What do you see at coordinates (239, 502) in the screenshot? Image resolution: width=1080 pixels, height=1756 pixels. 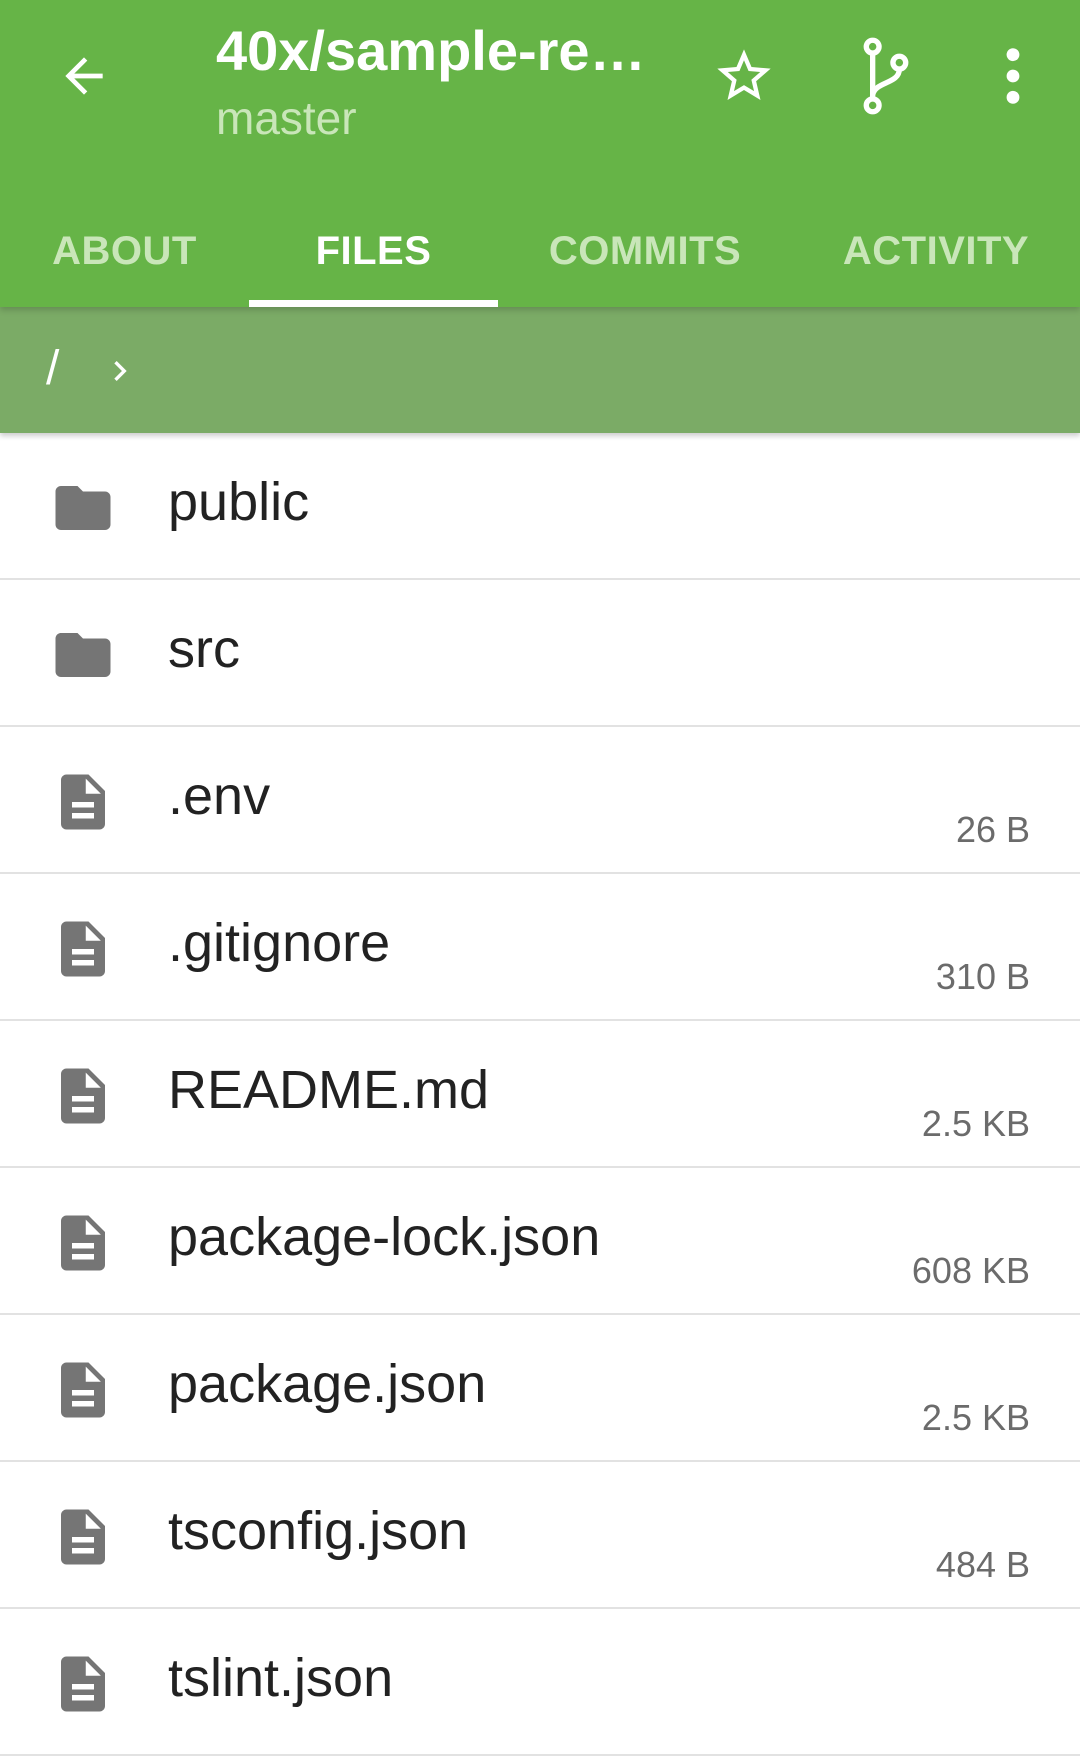 I see `file-name: public` at bounding box center [239, 502].